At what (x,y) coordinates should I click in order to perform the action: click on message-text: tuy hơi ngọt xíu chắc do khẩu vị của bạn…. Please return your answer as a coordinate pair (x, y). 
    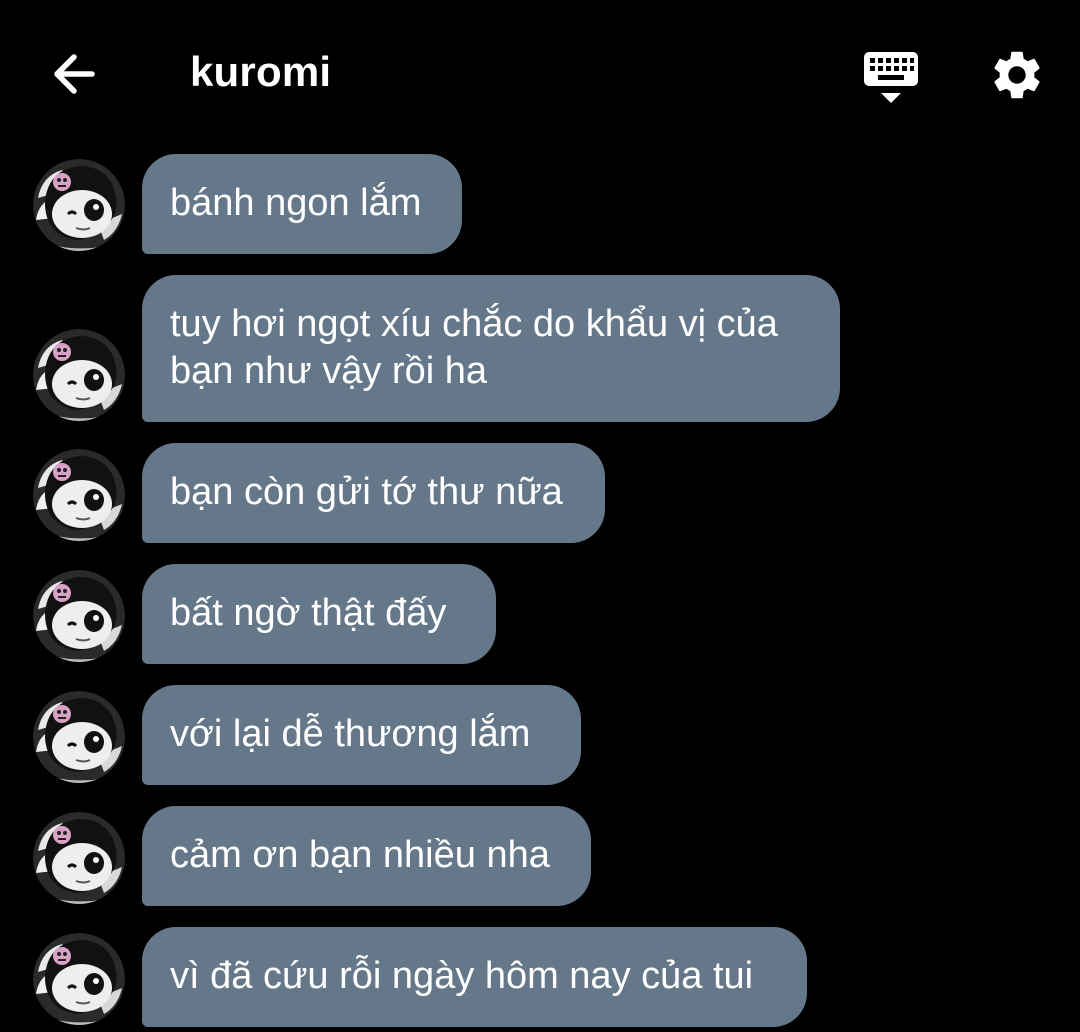
    Looking at the image, I should click on (474, 347).